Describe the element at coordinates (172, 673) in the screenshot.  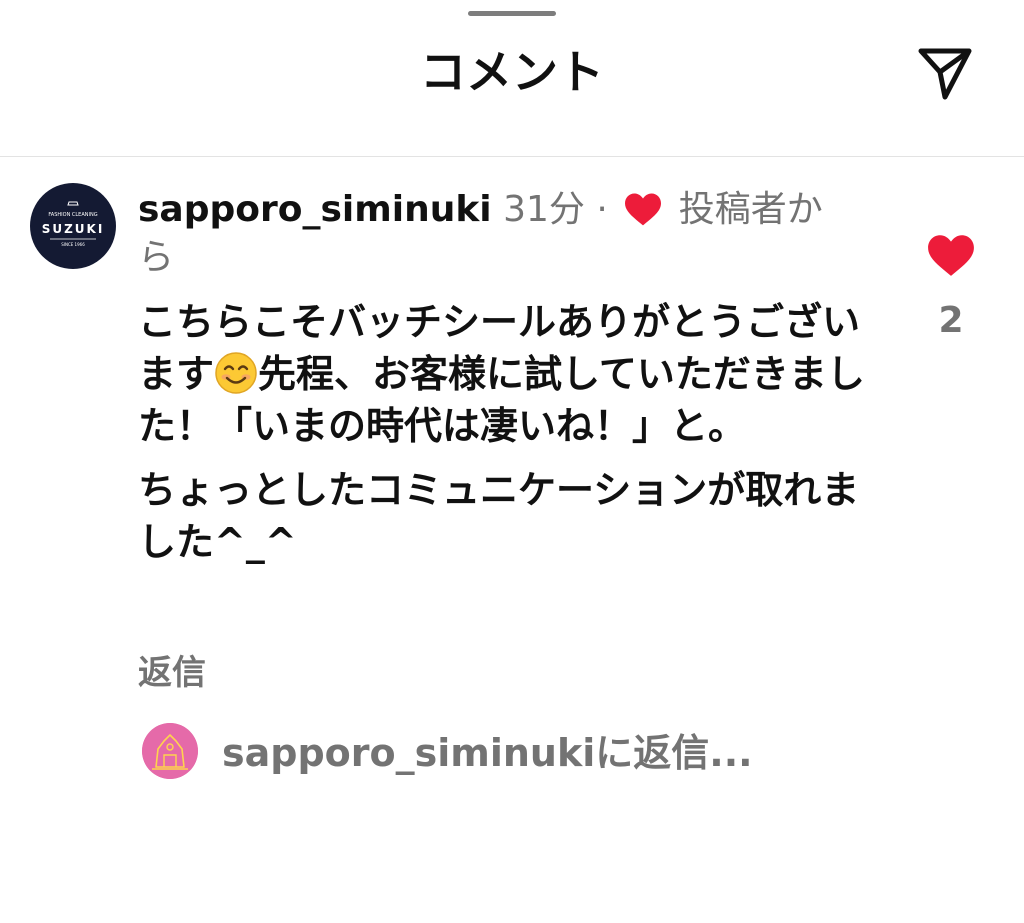
I see `reply-button: 返信` at that location.